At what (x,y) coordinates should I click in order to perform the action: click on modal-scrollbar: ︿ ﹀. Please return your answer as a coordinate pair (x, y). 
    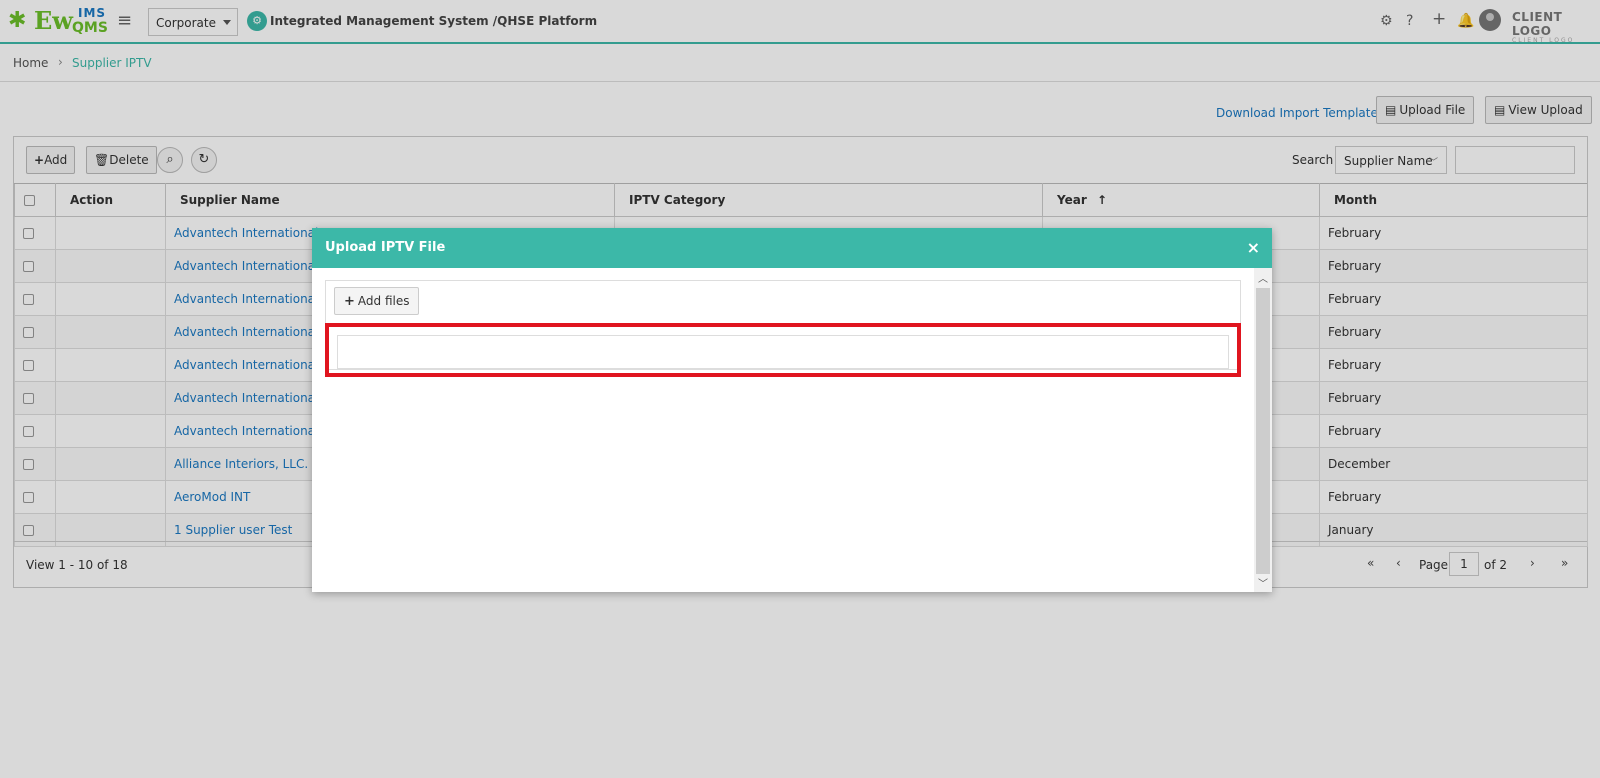
    Looking at the image, I should click on (1263, 430).